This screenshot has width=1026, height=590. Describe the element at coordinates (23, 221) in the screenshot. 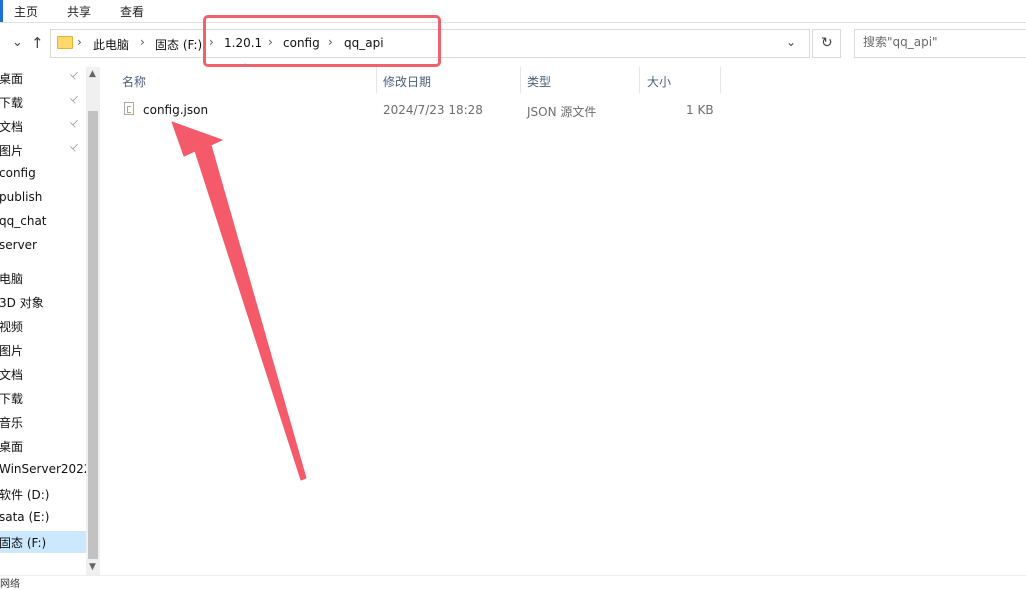

I see `sidebar-item-label: qq_chat` at that location.